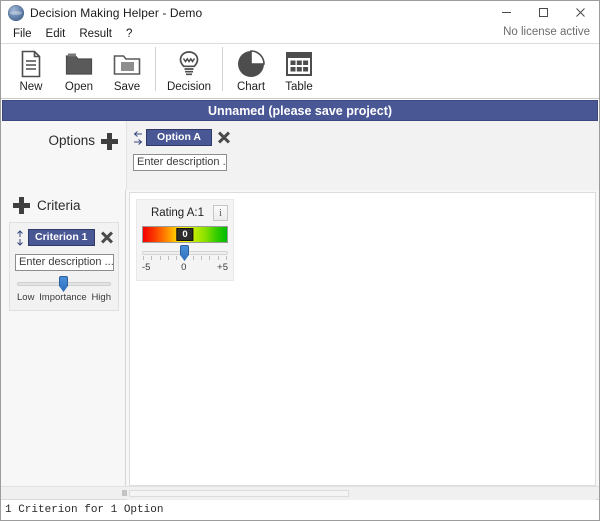  I want to click on close-icon, so click(580, 12).